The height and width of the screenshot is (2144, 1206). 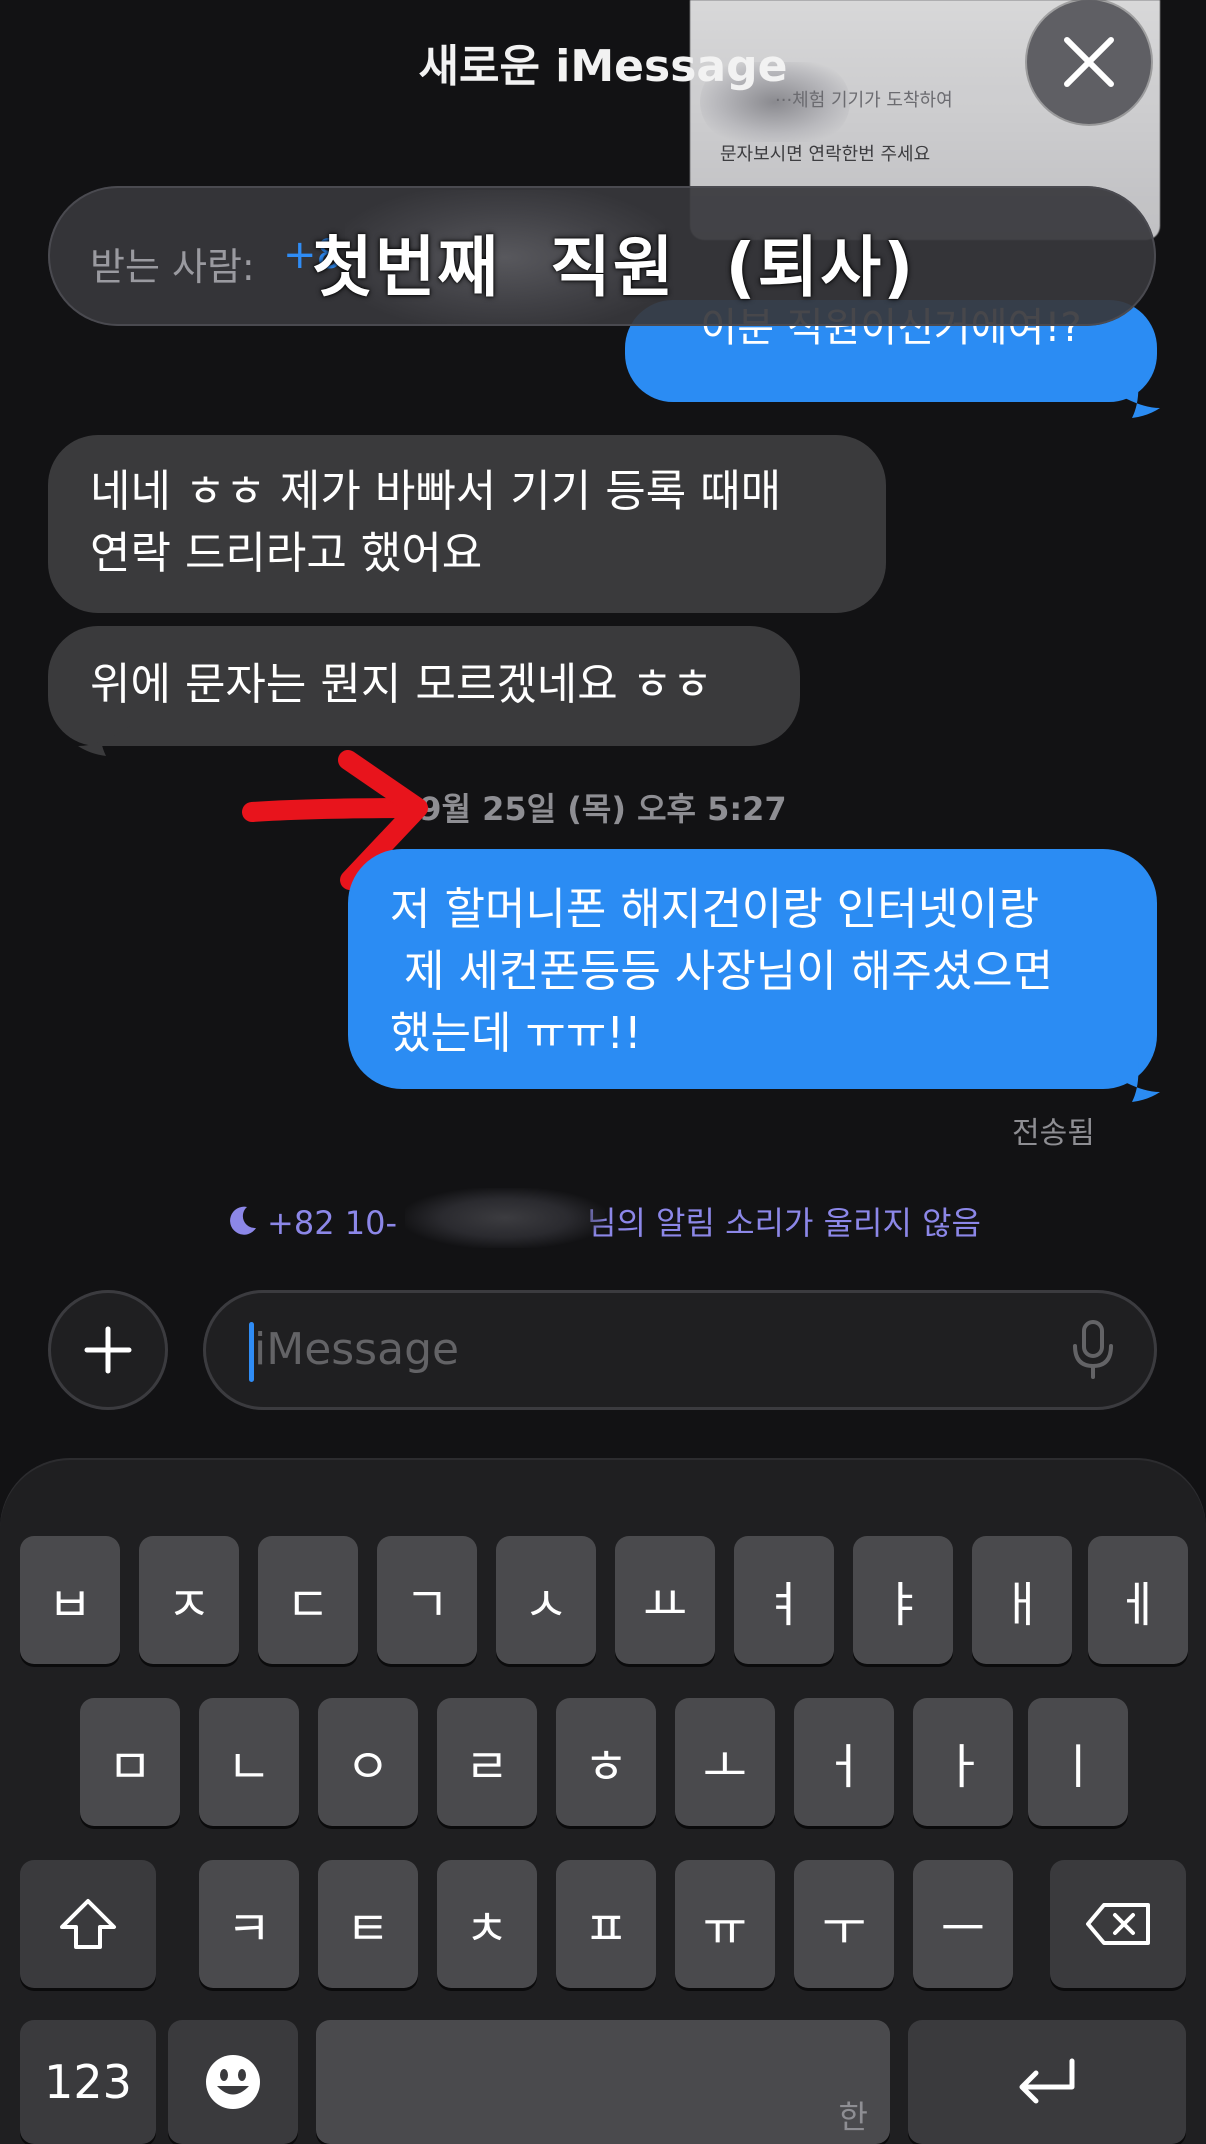 What do you see at coordinates (725, 1762) in the screenshot?
I see `key: ㅗ` at bounding box center [725, 1762].